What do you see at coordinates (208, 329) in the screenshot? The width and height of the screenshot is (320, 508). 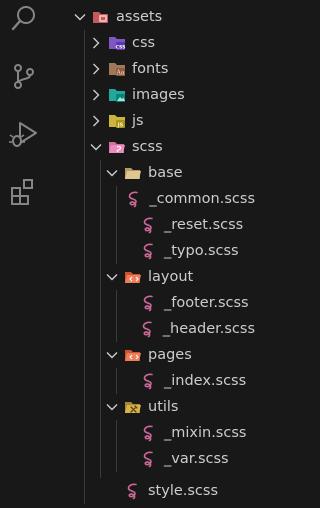 I see `tree-item-label: _header.scss` at bounding box center [208, 329].